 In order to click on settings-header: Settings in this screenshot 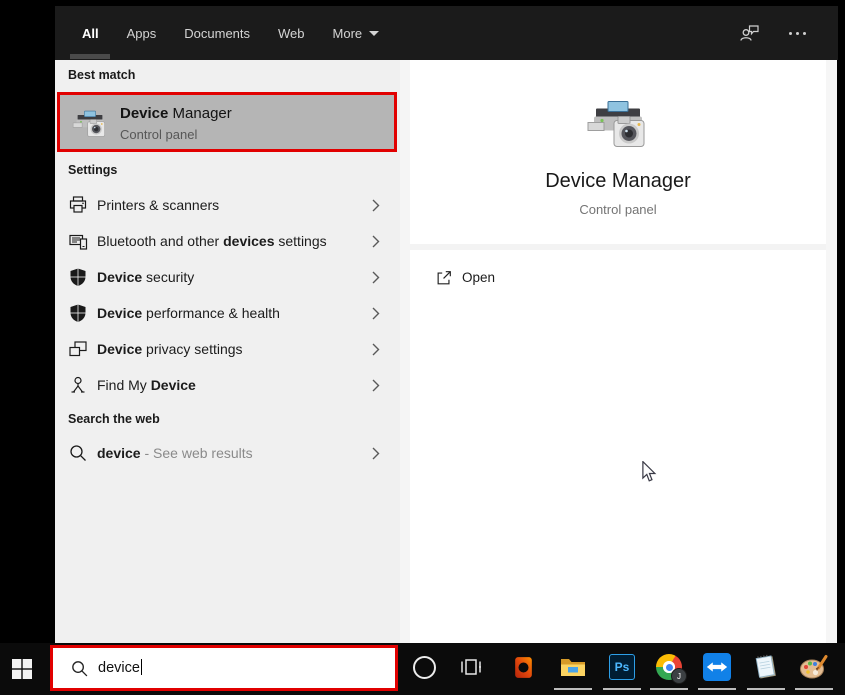, I will do `click(93, 170)`.